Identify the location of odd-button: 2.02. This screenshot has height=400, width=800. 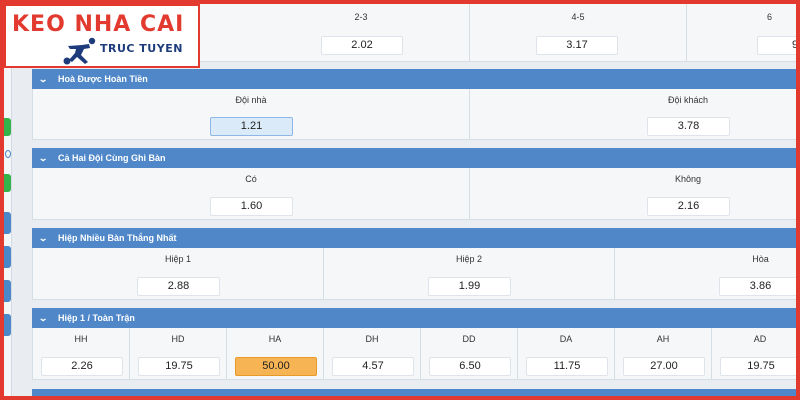
(362, 45).